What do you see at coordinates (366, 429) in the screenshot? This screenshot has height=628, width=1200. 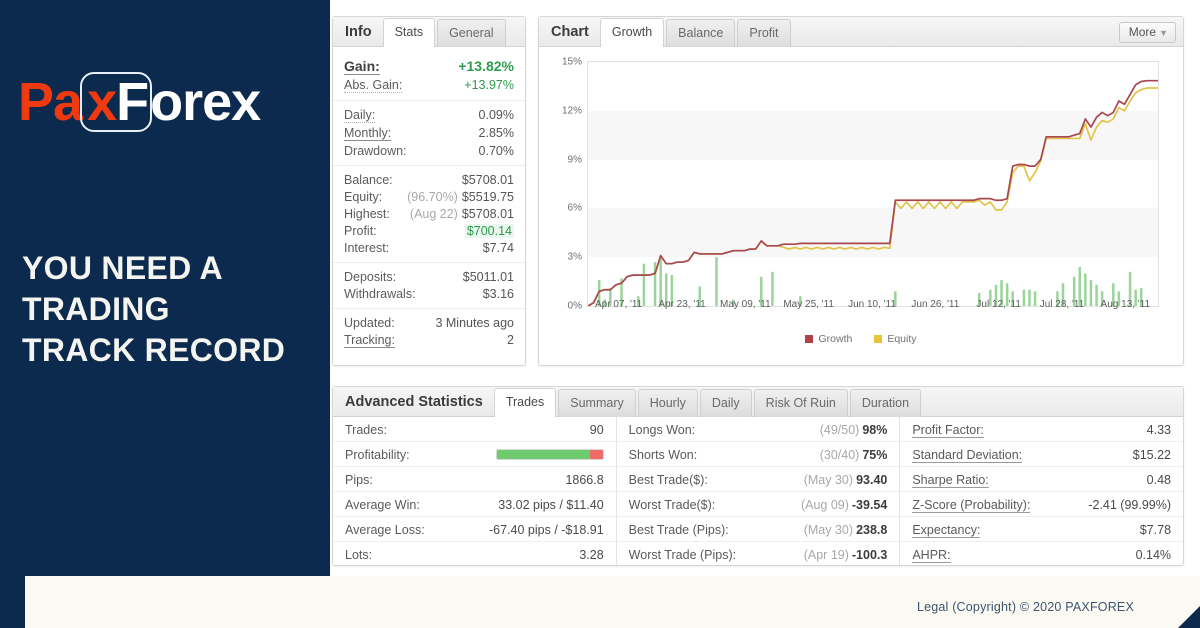 I see `stat-label: Trades:` at bounding box center [366, 429].